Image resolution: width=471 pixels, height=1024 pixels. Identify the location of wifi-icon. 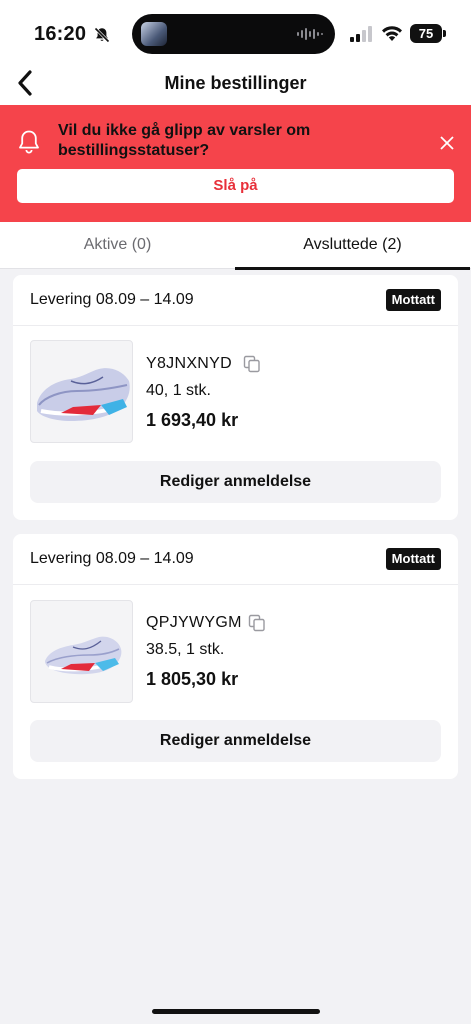
(392, 33).